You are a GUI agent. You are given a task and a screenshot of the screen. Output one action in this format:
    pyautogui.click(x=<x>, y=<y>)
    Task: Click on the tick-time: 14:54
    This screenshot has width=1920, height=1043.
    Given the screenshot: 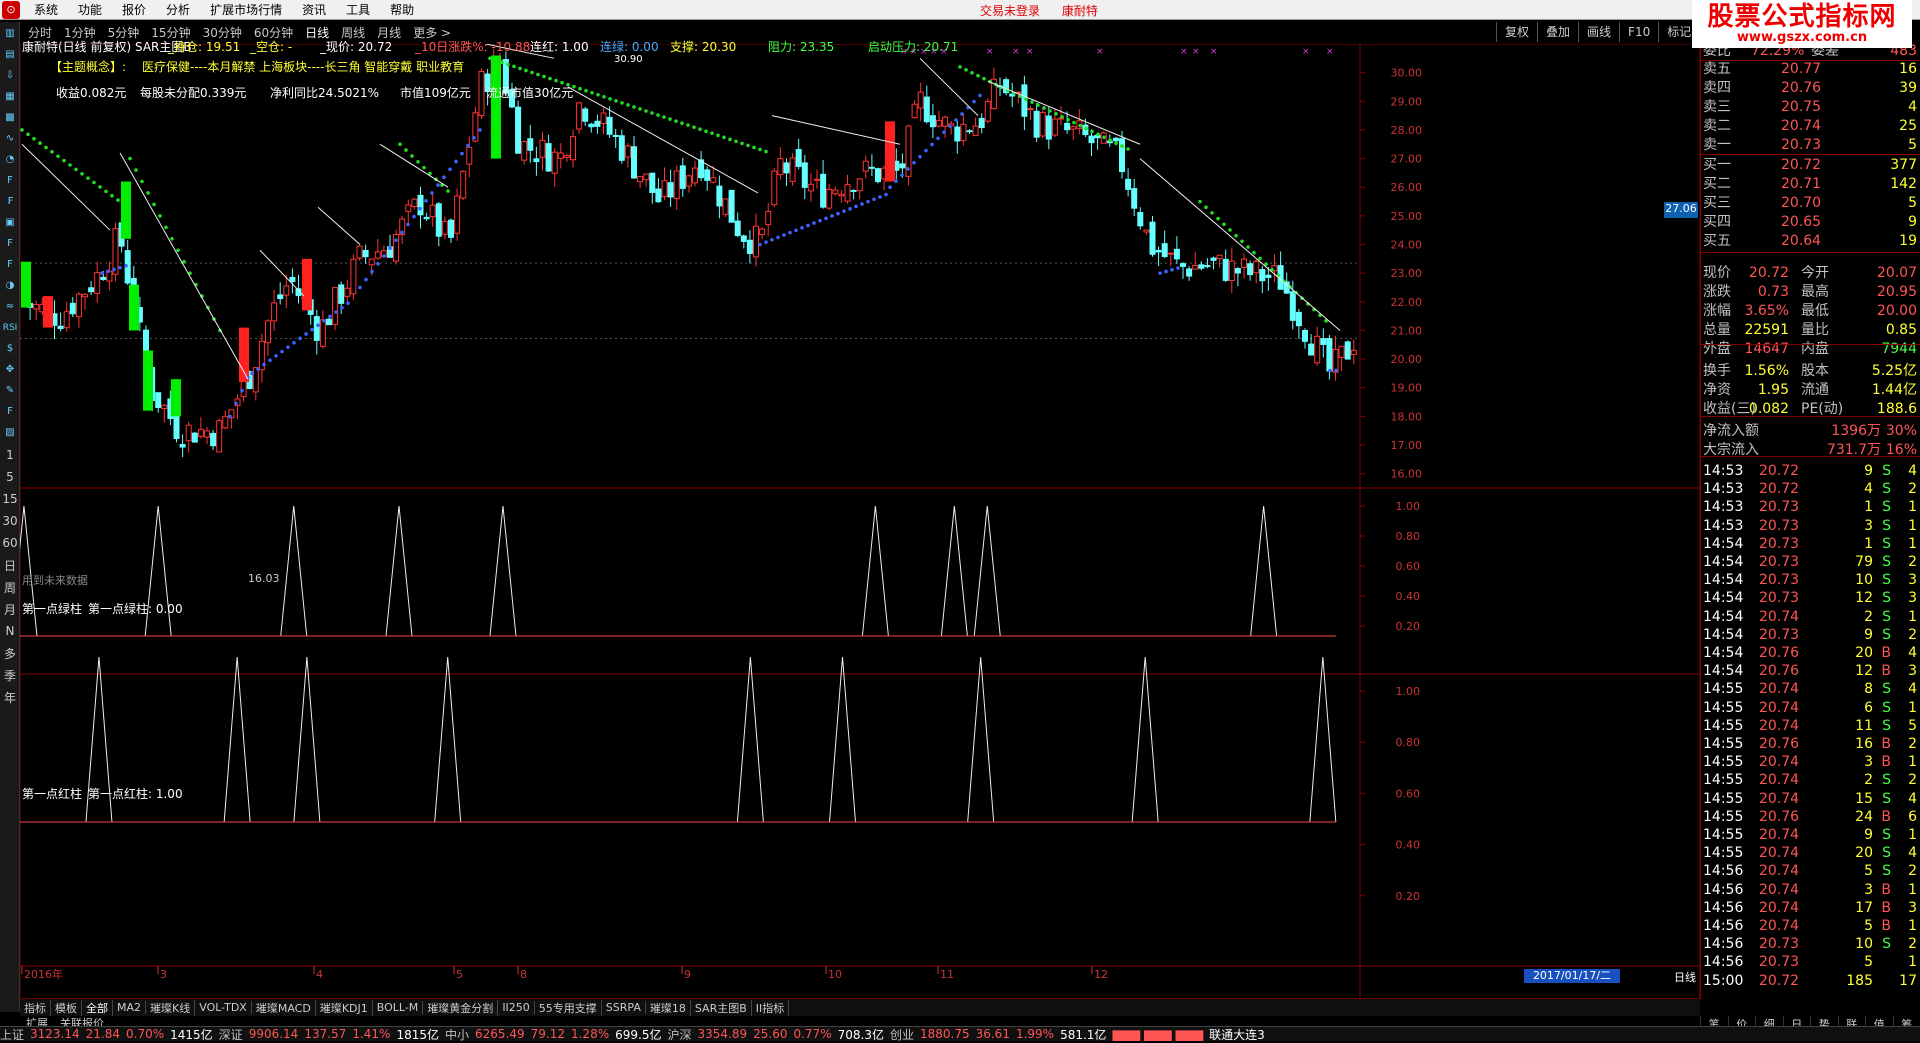 What is the action you would take?
    pyautogui.click(x=1723, y=544)
    